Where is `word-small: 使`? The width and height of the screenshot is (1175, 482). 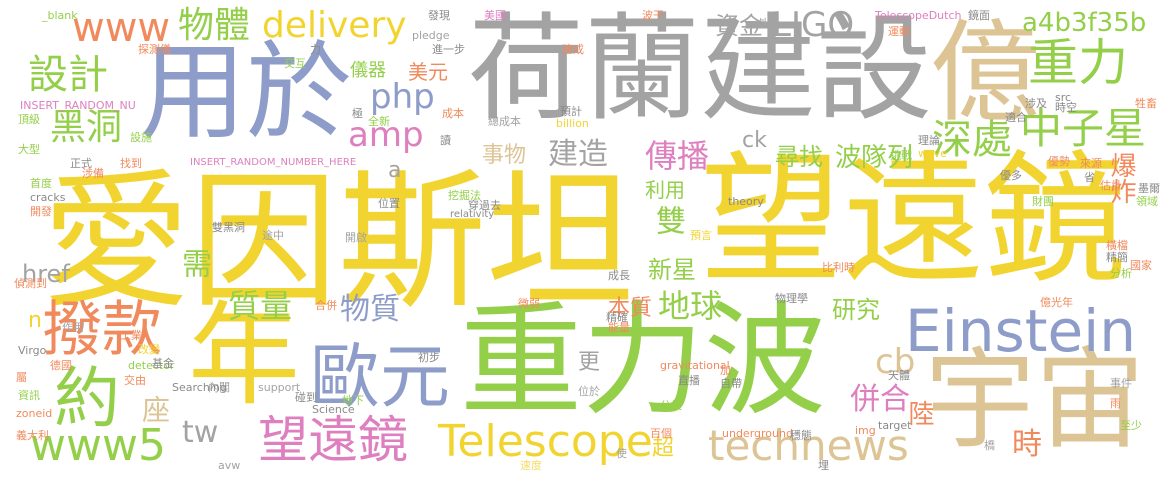
word-small: 使 is located at coordinates (621, 453).